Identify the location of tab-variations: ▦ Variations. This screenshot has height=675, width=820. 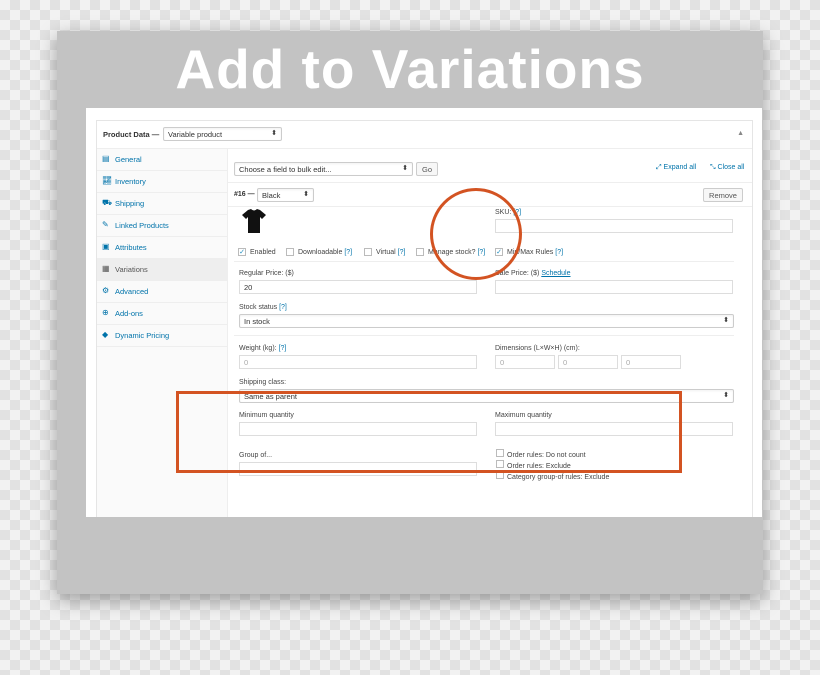
(162, 270).